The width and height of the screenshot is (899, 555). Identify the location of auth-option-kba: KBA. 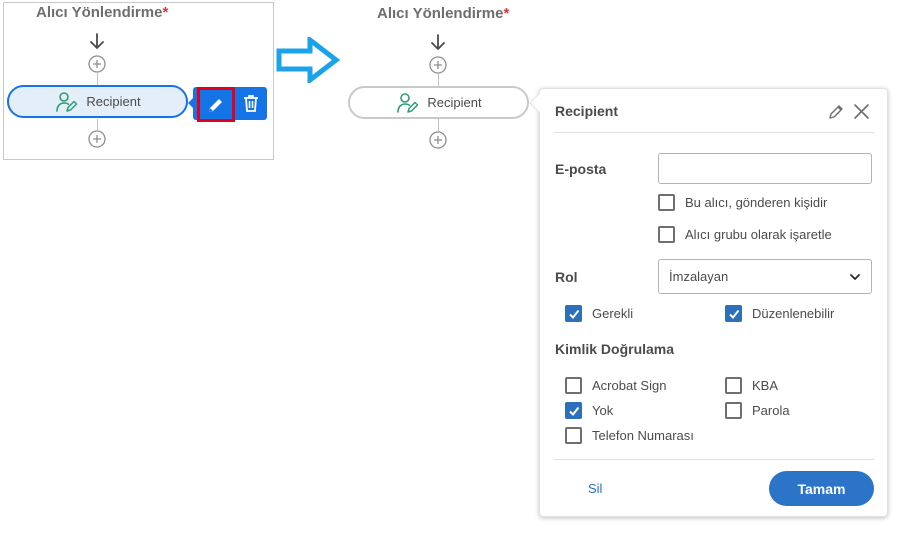
(751, 385).